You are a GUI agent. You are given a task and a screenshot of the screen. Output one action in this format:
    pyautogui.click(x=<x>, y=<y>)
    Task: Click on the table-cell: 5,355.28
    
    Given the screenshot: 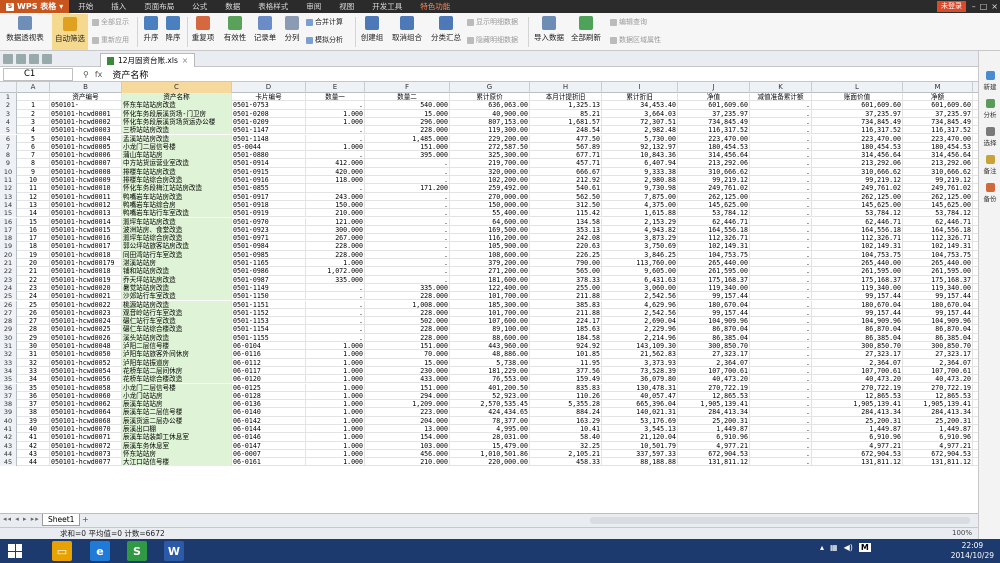 What is the action you would take?
    pyautogui.click(x=566, y=404)
    